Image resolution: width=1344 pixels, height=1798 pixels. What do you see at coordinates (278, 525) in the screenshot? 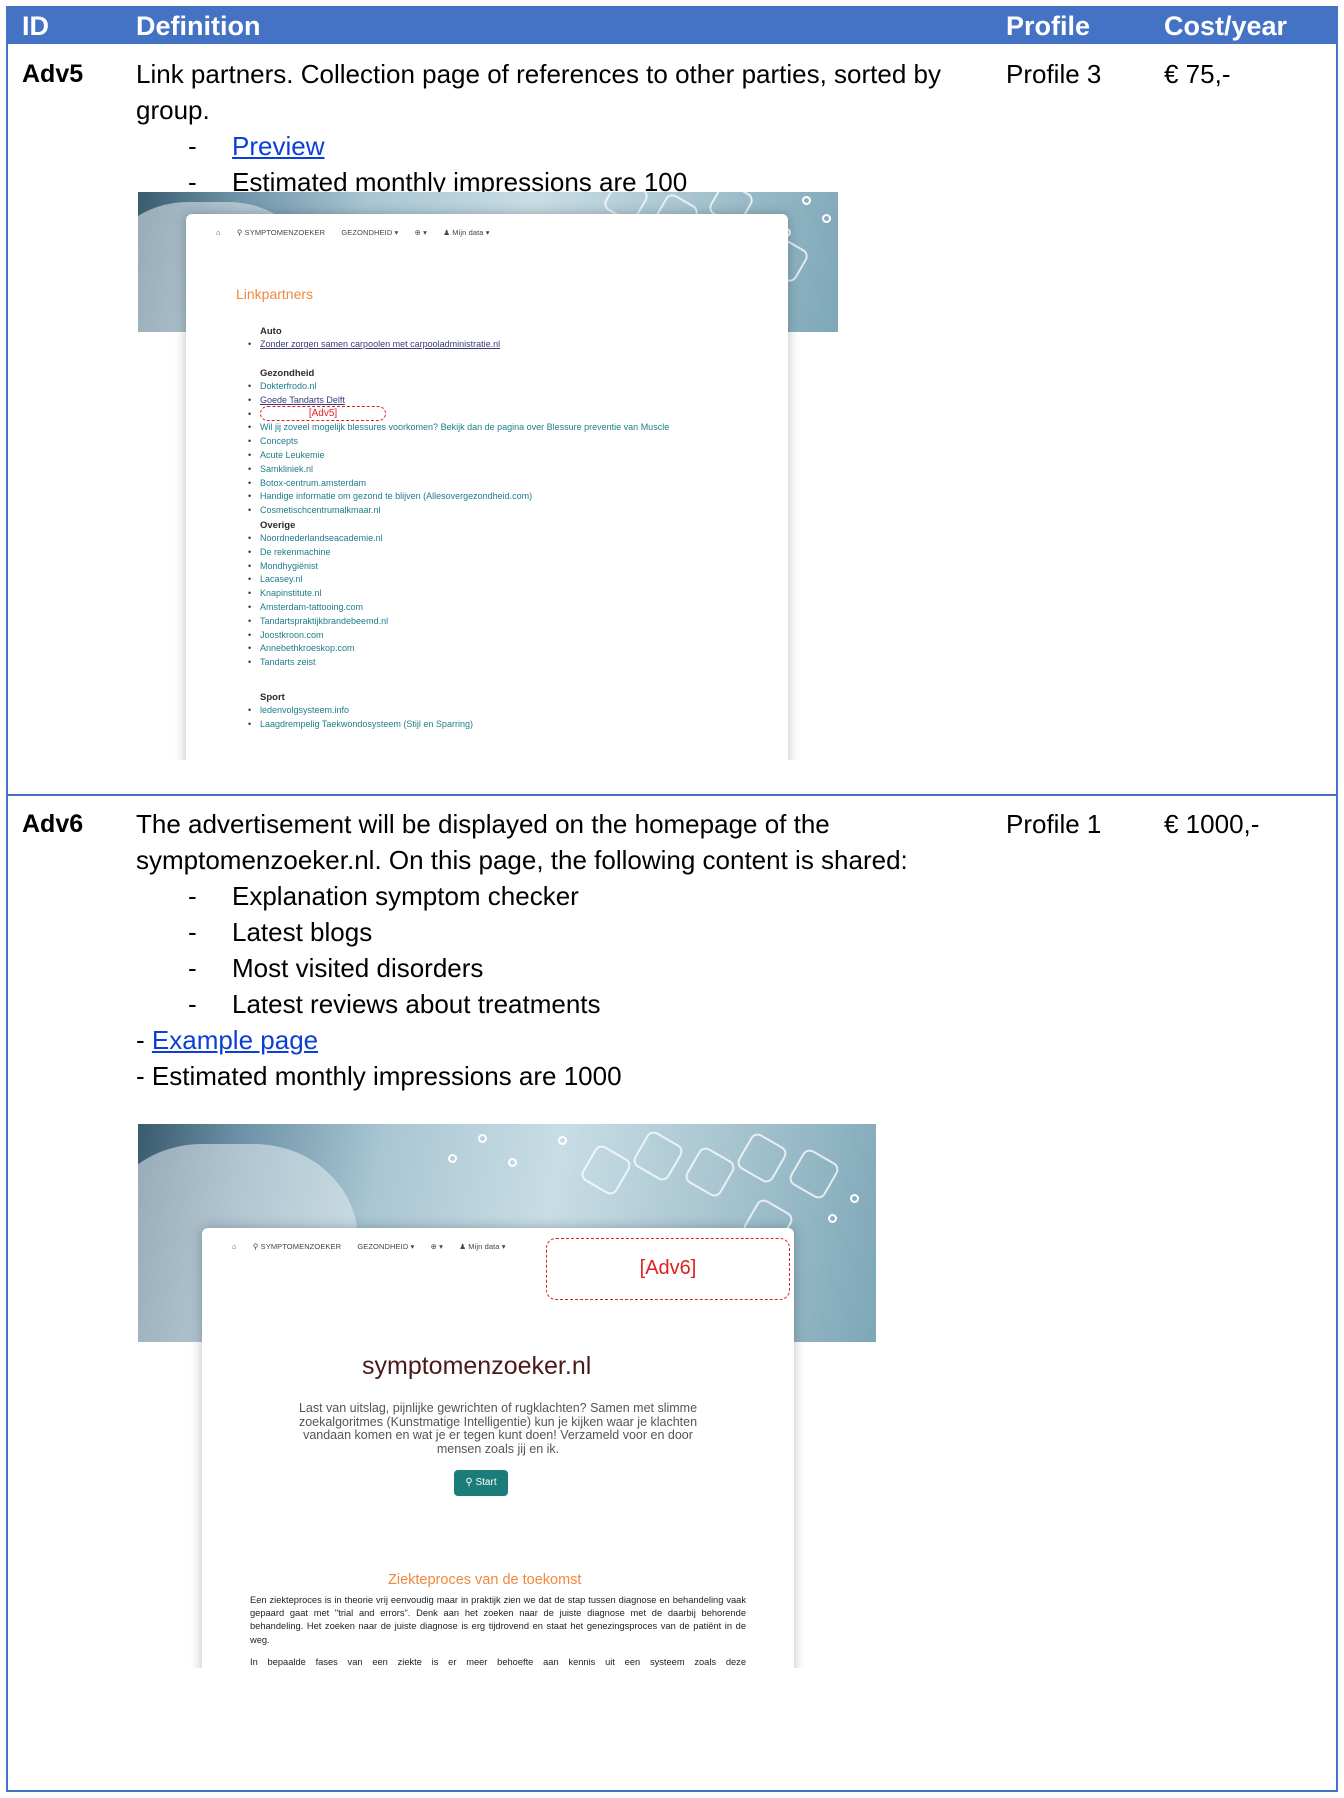
I see `group-heading: Overige` at bounding box center [278, 525].